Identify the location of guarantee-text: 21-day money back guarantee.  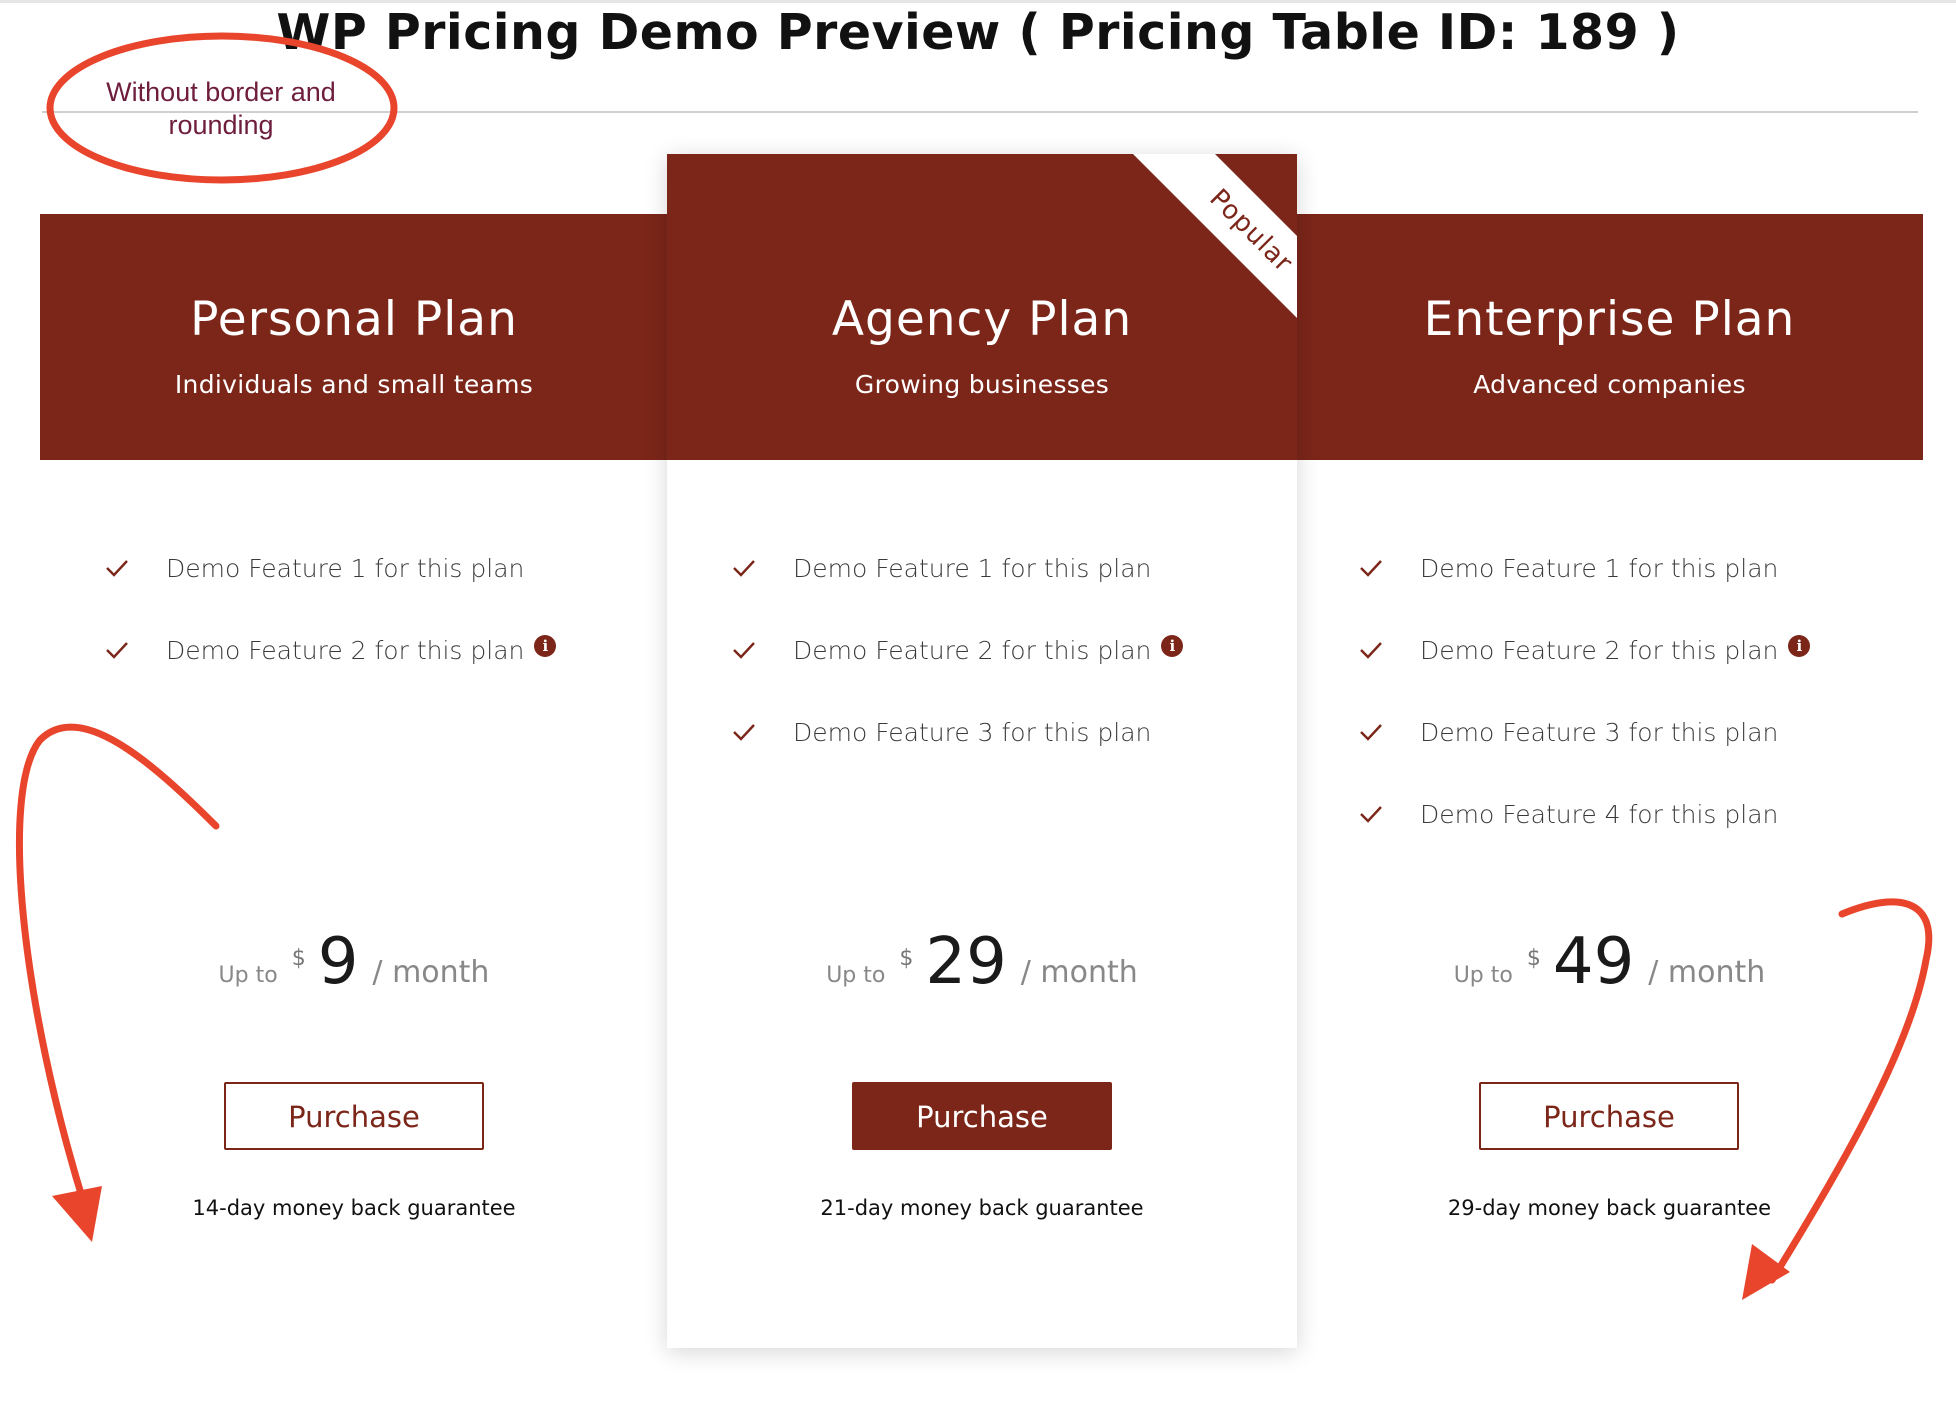
(982, 1208).